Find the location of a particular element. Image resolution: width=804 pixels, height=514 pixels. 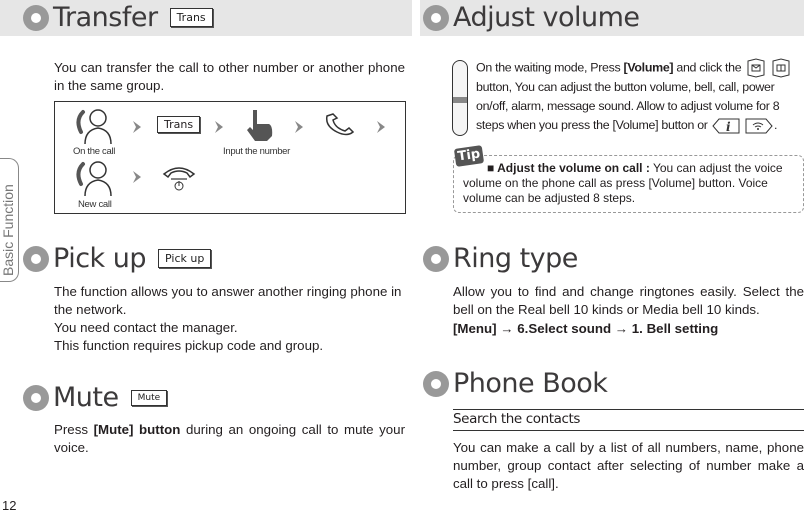

volume-text-end: . is located at coordinates (775, 125).